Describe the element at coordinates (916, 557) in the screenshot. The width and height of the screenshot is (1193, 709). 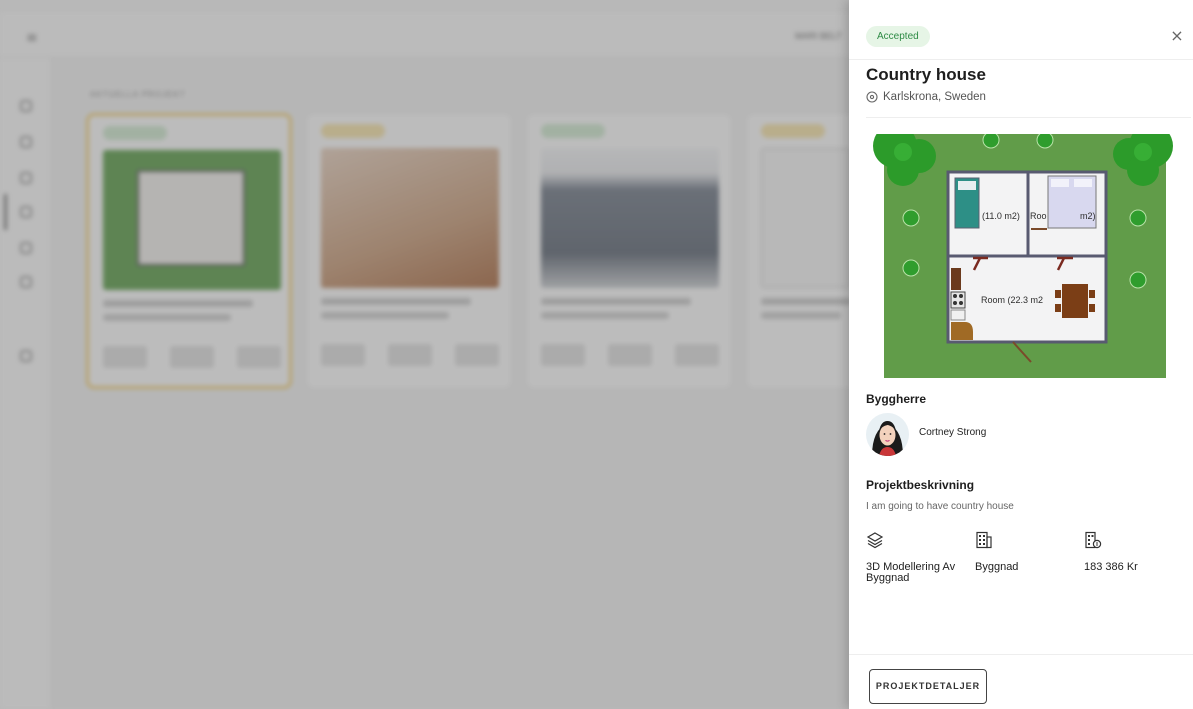
I see `feature-service: 3D Modellering Av Byggnad` at that location.